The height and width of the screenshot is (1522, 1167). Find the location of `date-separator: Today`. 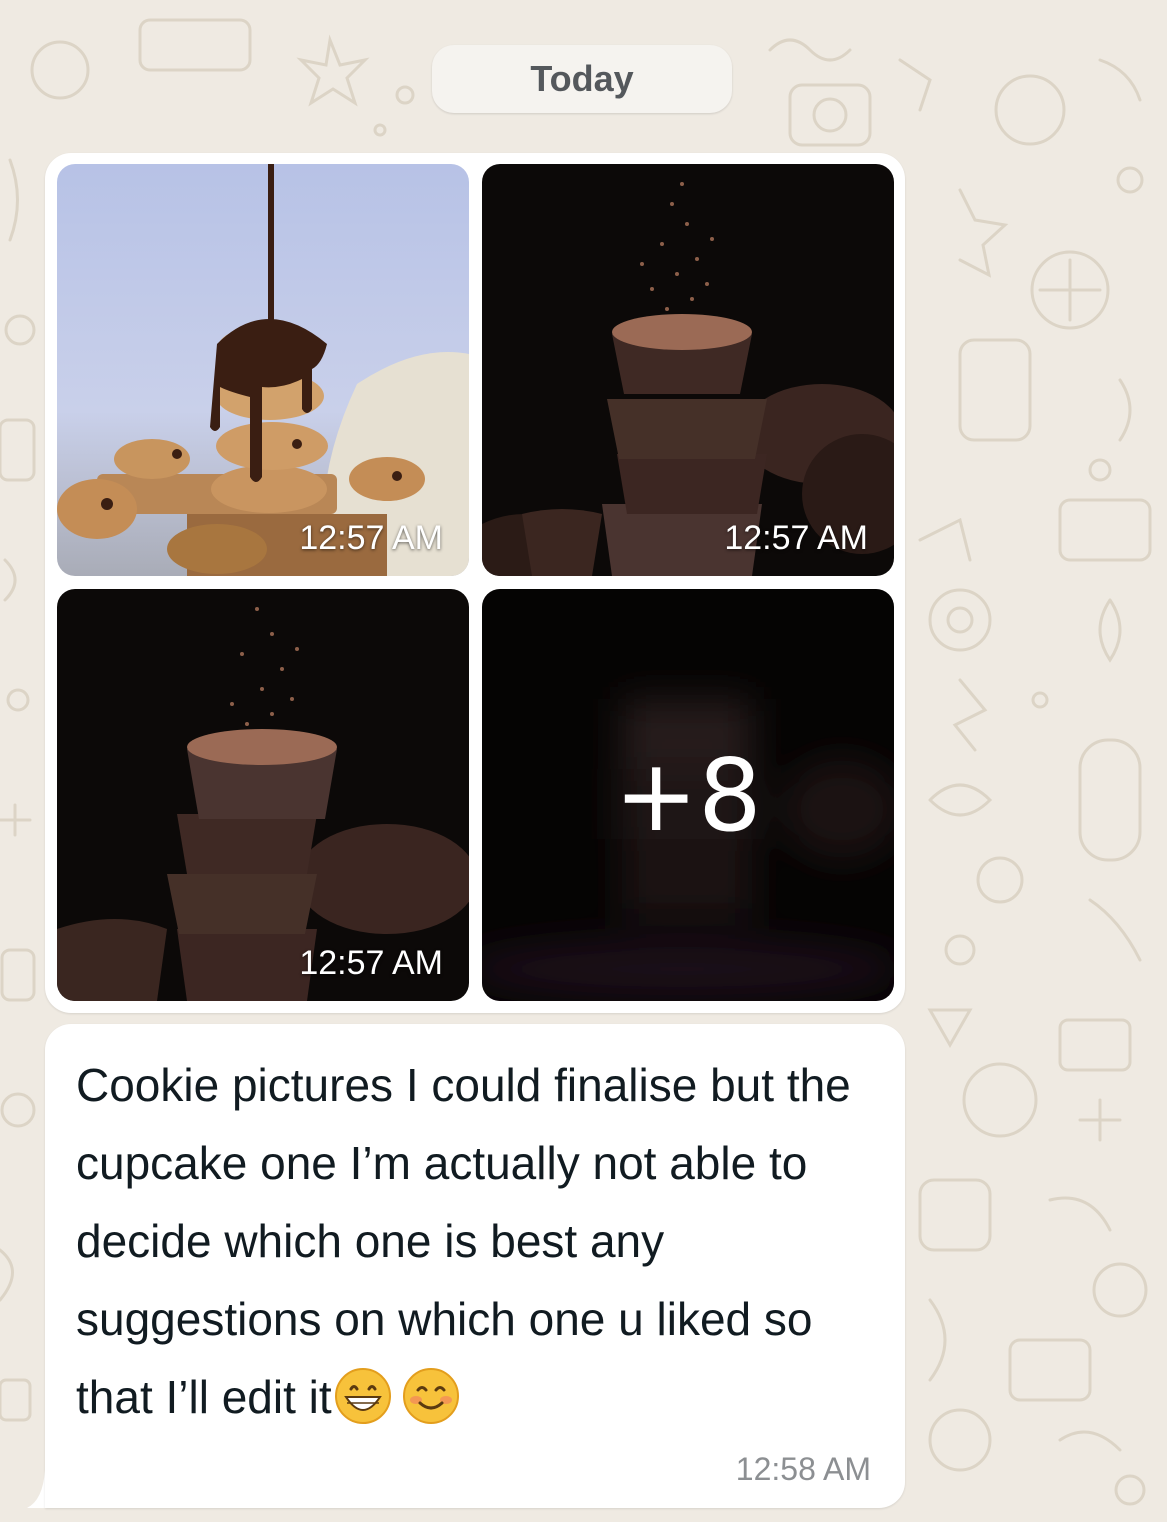

date-separator: Today is located at coordinates (582, 79).